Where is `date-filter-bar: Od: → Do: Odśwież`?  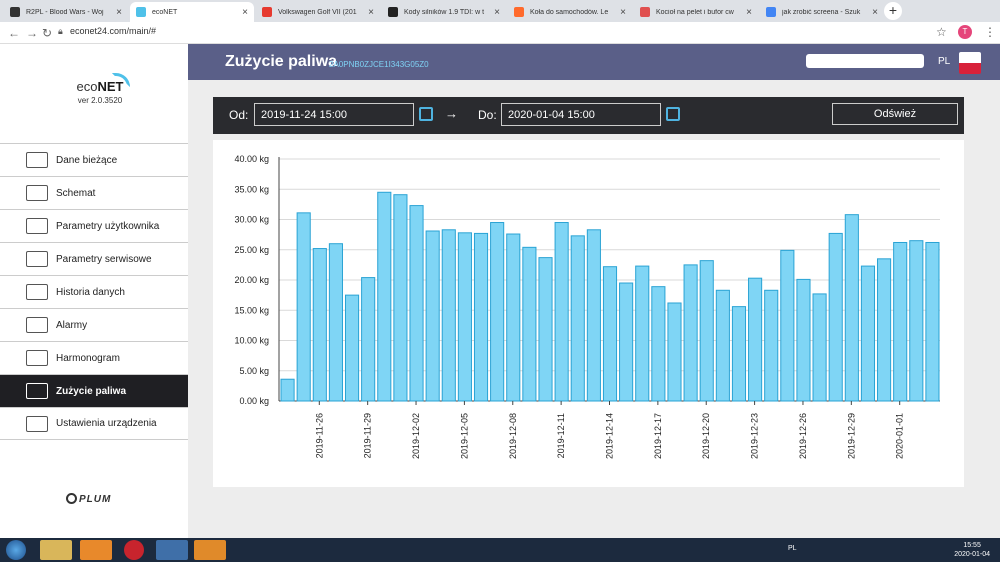 date-filter-bar: Od: → Do: Odśwież is located at coordinates (588, 115).